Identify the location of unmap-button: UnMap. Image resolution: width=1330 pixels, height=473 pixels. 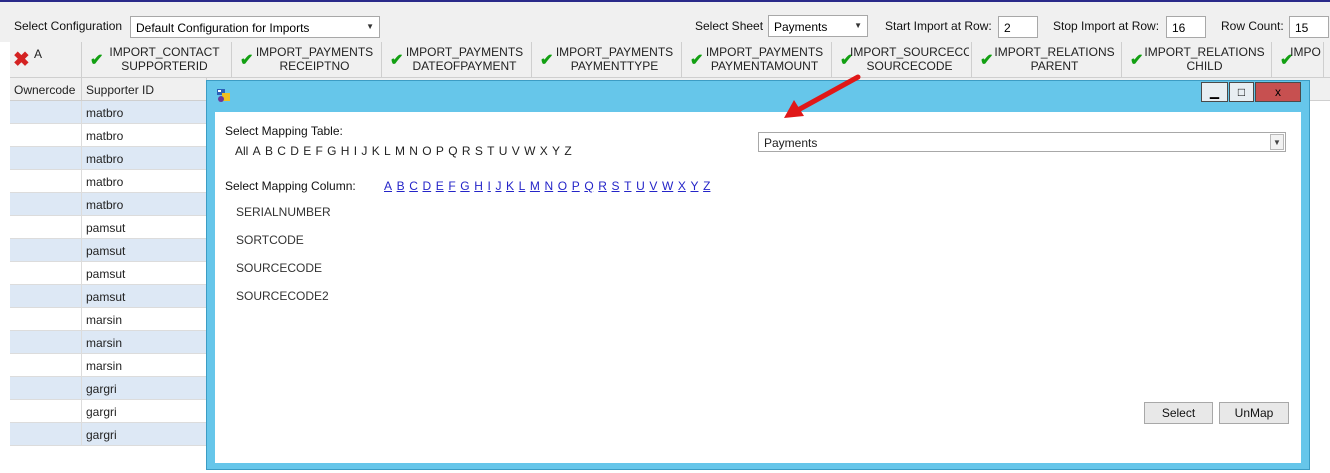
(1254, 413).